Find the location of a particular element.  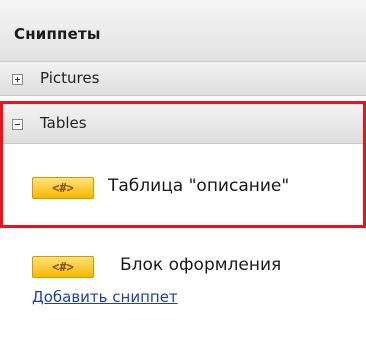

plus-icon is located at coordinates (17, 79).